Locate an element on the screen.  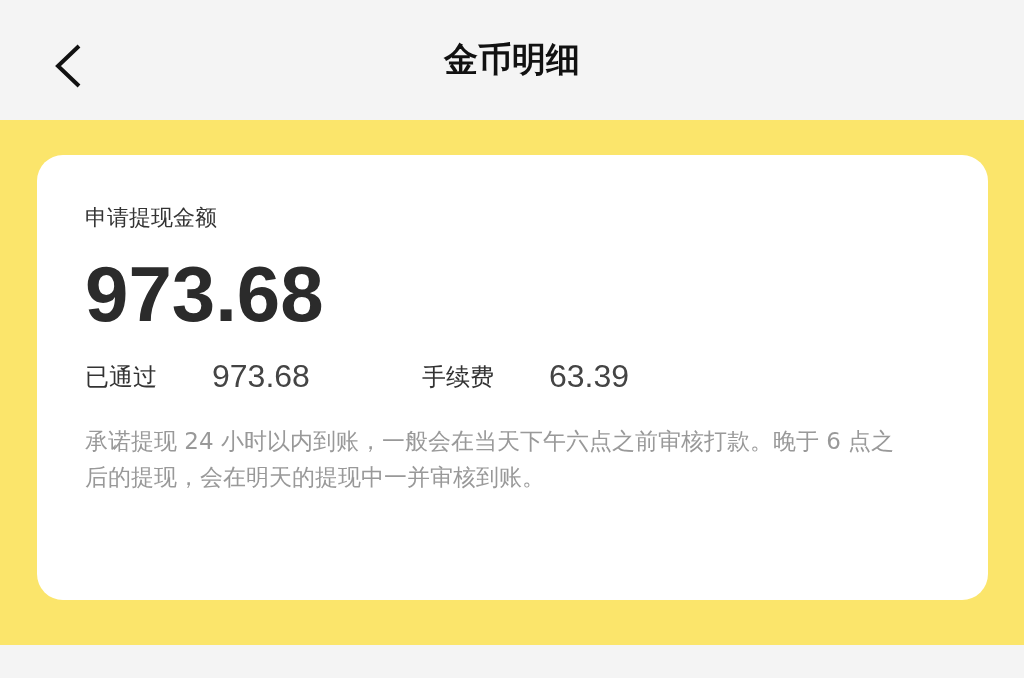
stat-value: 973.68 is located at coordinates (261, 376).